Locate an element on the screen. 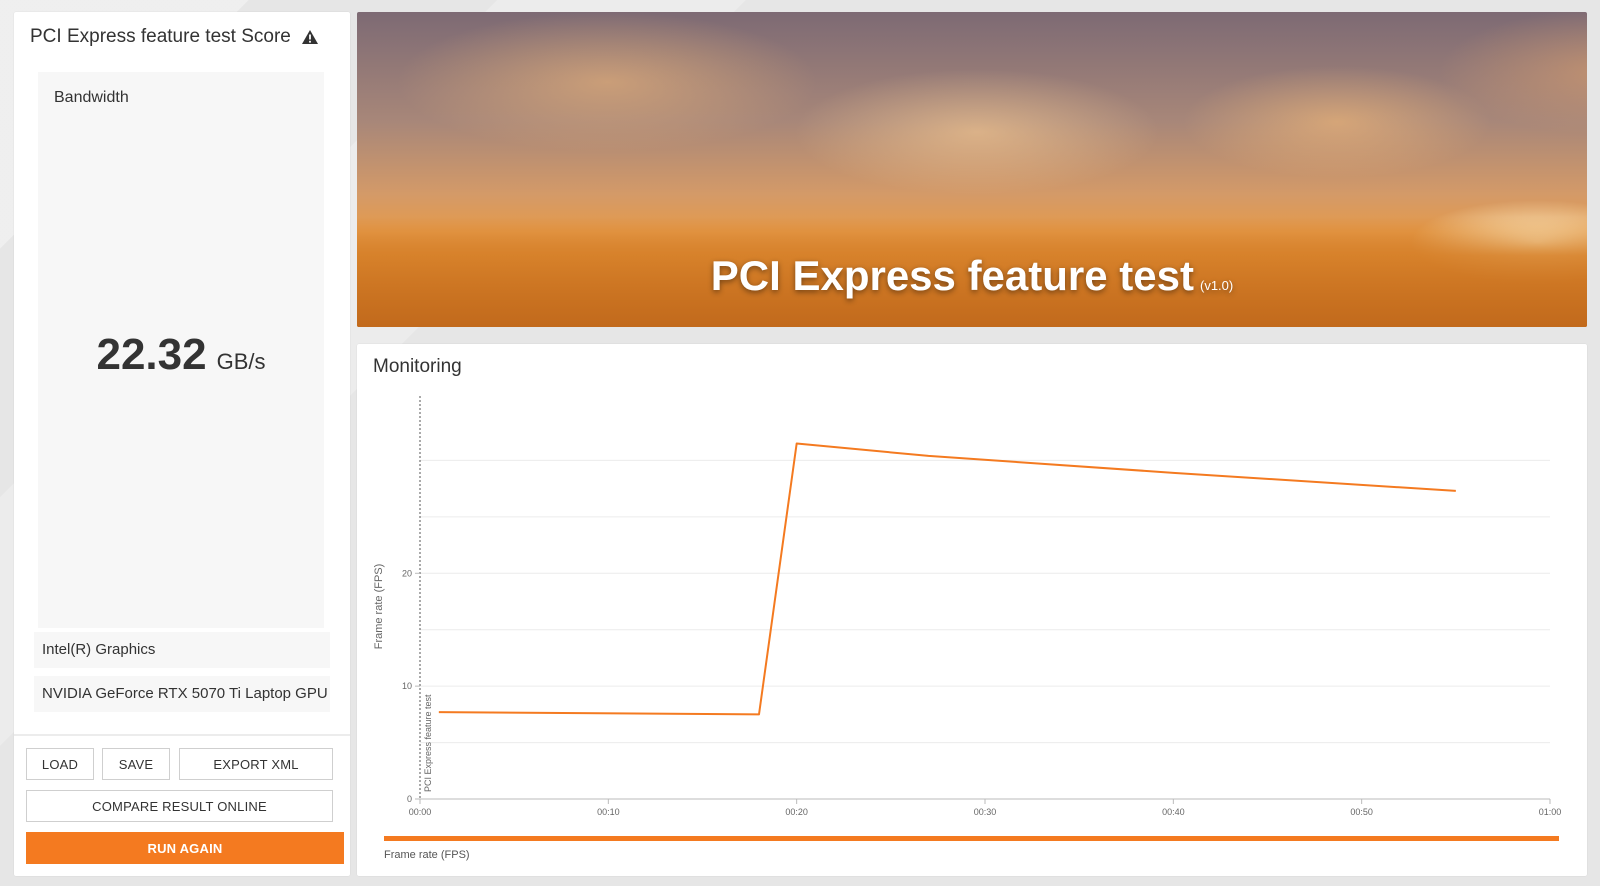 The image size is (1600, 886). x-tick-label: 00:50 is located at coordinates (1361, 812).